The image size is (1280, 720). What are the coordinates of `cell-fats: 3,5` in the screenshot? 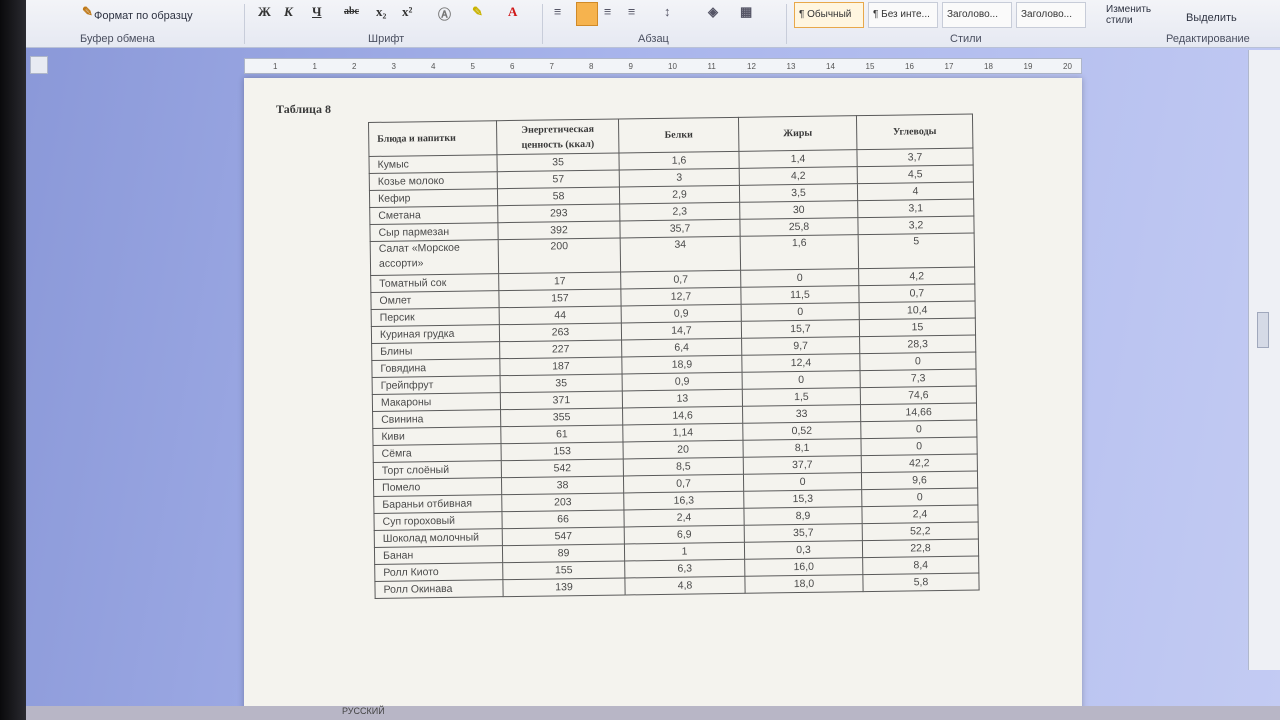 It's located at (798, 193).